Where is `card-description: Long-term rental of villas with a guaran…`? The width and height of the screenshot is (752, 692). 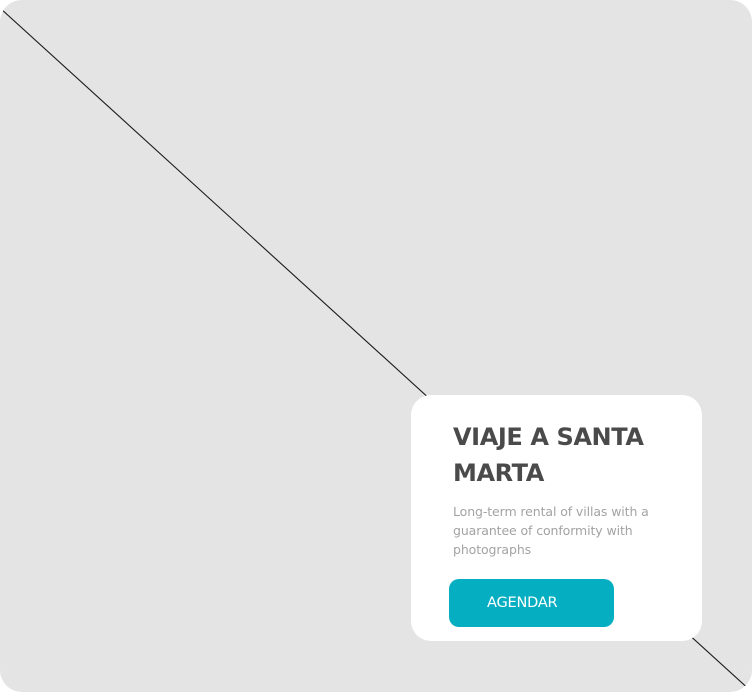
card-description: Long-term rental of villas with a guaran… is located at coordinates (551, 530).